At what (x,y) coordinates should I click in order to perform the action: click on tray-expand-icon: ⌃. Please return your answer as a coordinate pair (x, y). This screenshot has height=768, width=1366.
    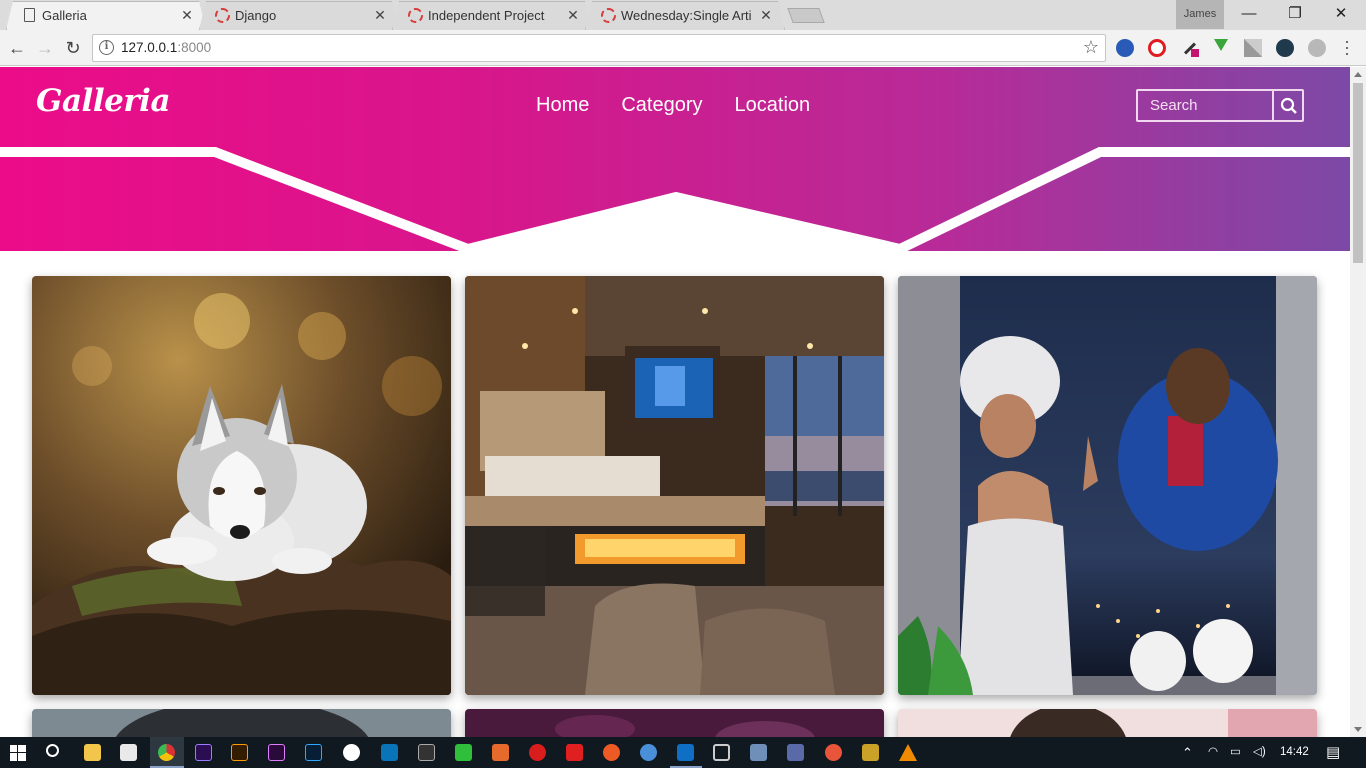
    Looking at the image, I should click on (1187, 752).